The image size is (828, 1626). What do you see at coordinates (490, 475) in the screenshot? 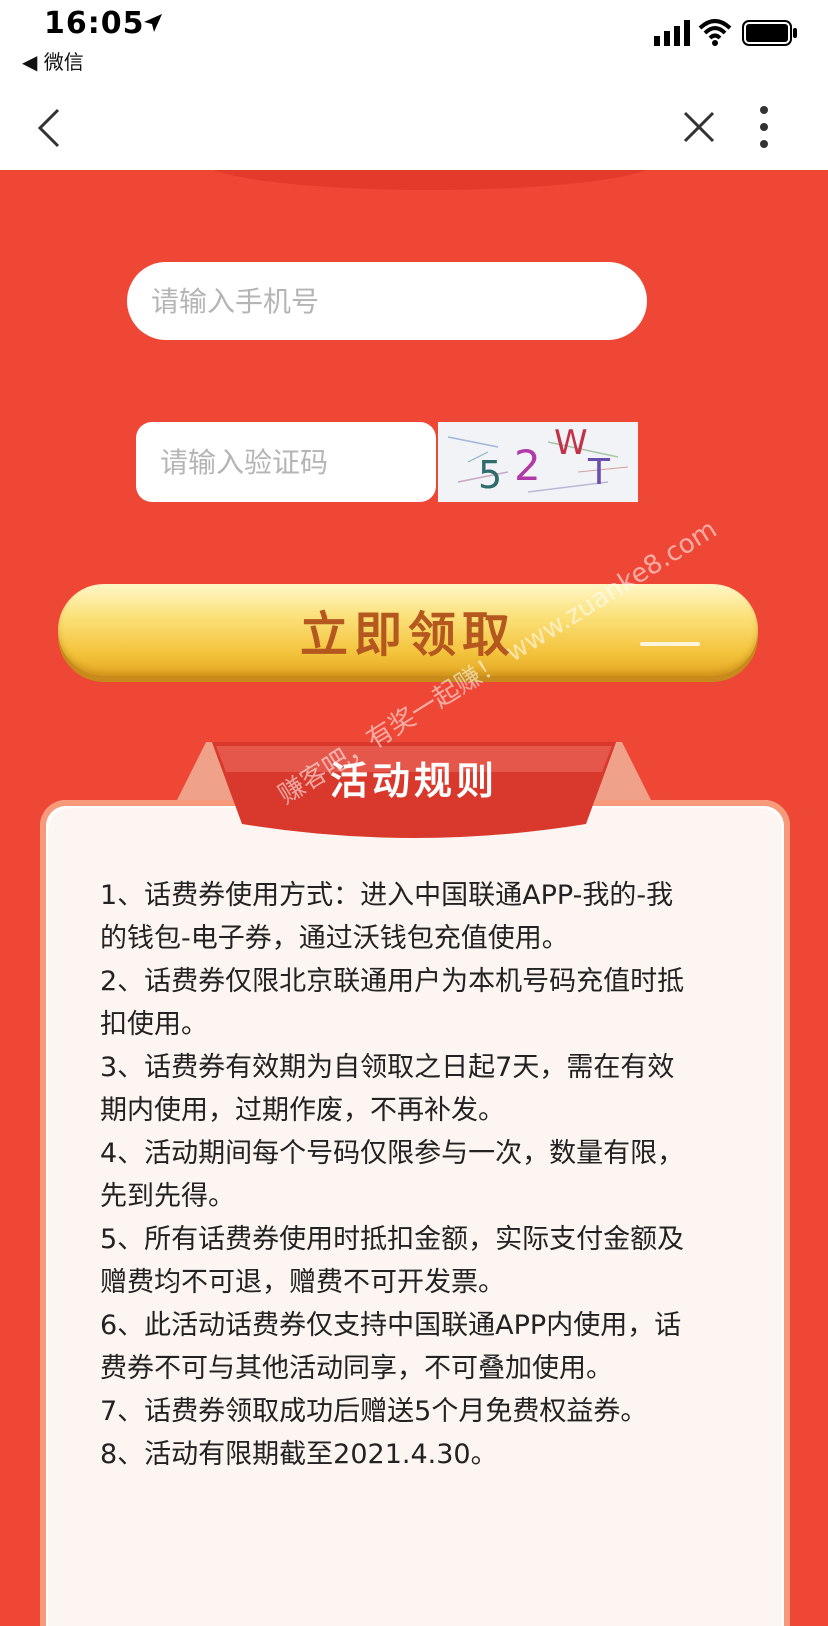
I see `captcha-char-1: 5` at bounding box center [490, 475].